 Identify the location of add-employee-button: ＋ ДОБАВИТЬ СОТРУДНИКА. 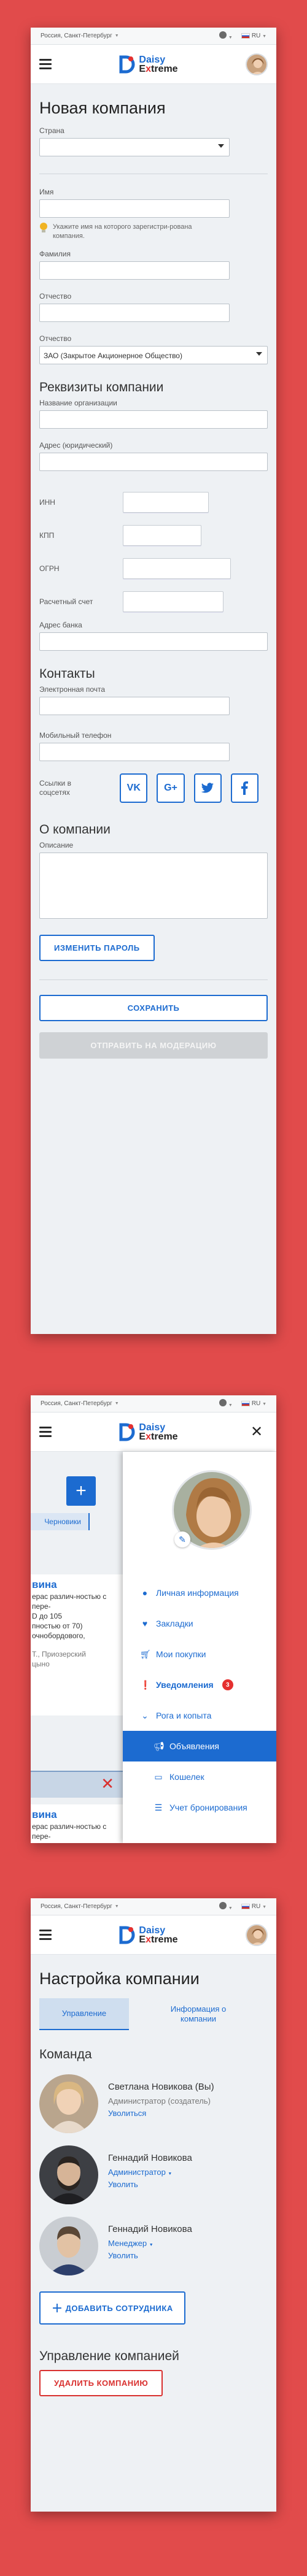
(112, 2308).